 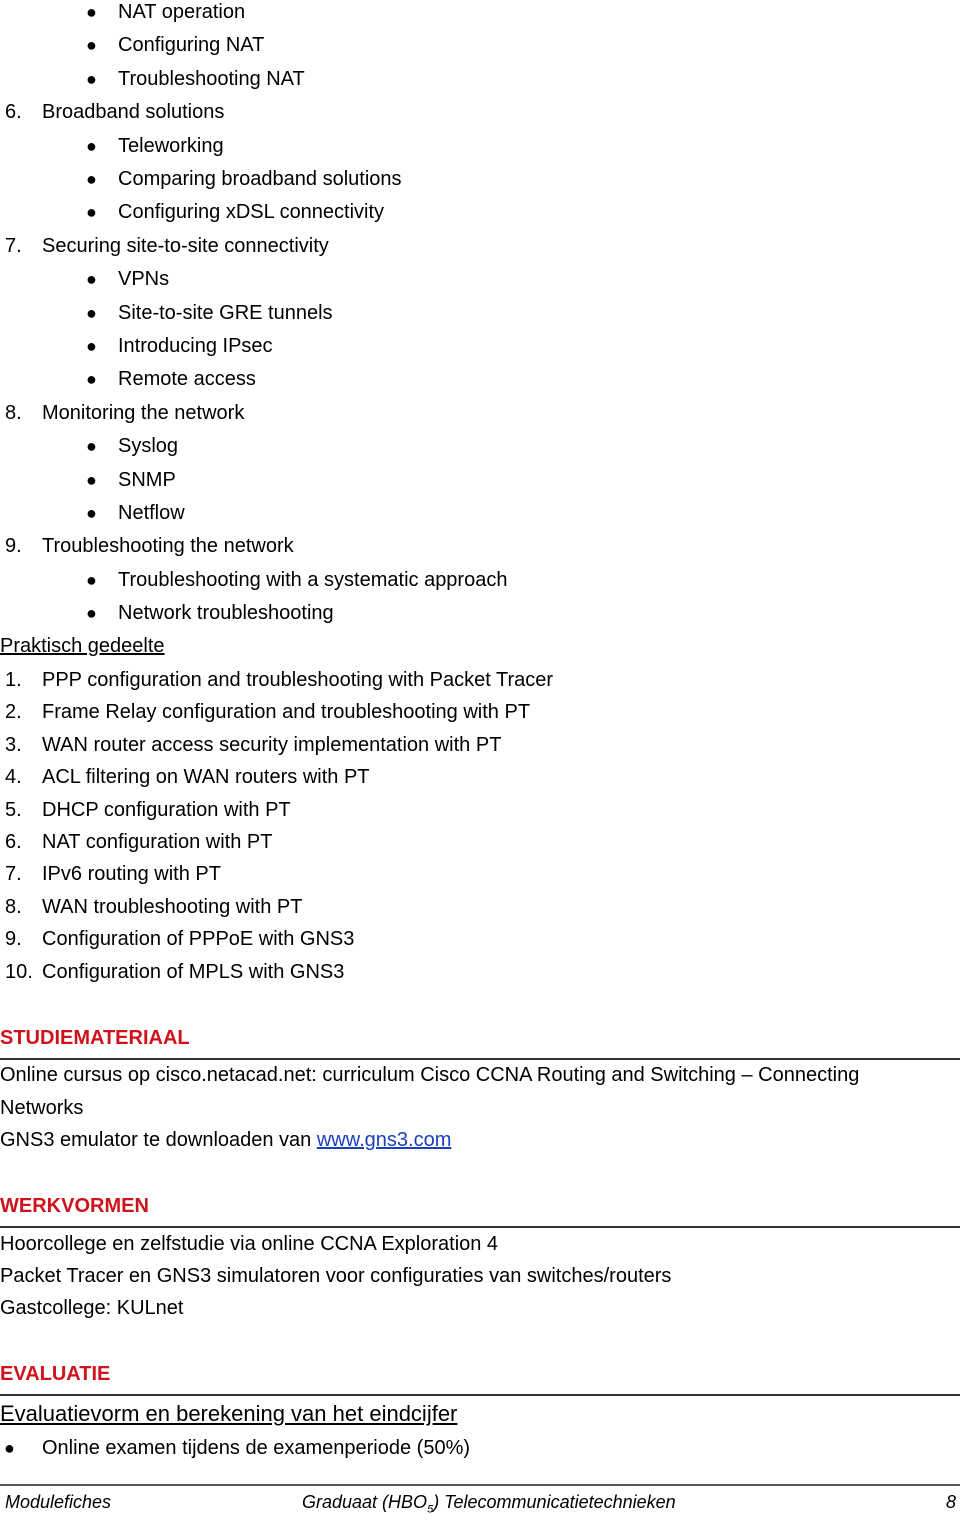 What do you see at coordinates (182, 12) in the screenshot?
I see `item-text: NAT operation` at bounding box center [182, 12].